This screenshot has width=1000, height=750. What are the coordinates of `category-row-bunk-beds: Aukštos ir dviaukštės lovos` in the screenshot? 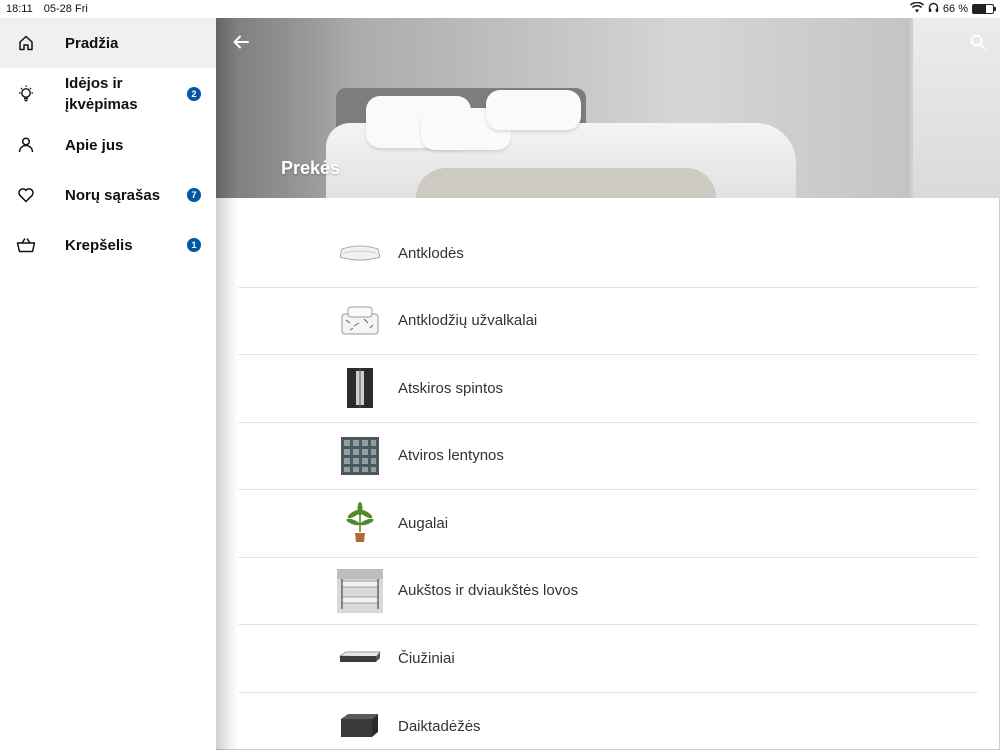 It's located at (608, 591).